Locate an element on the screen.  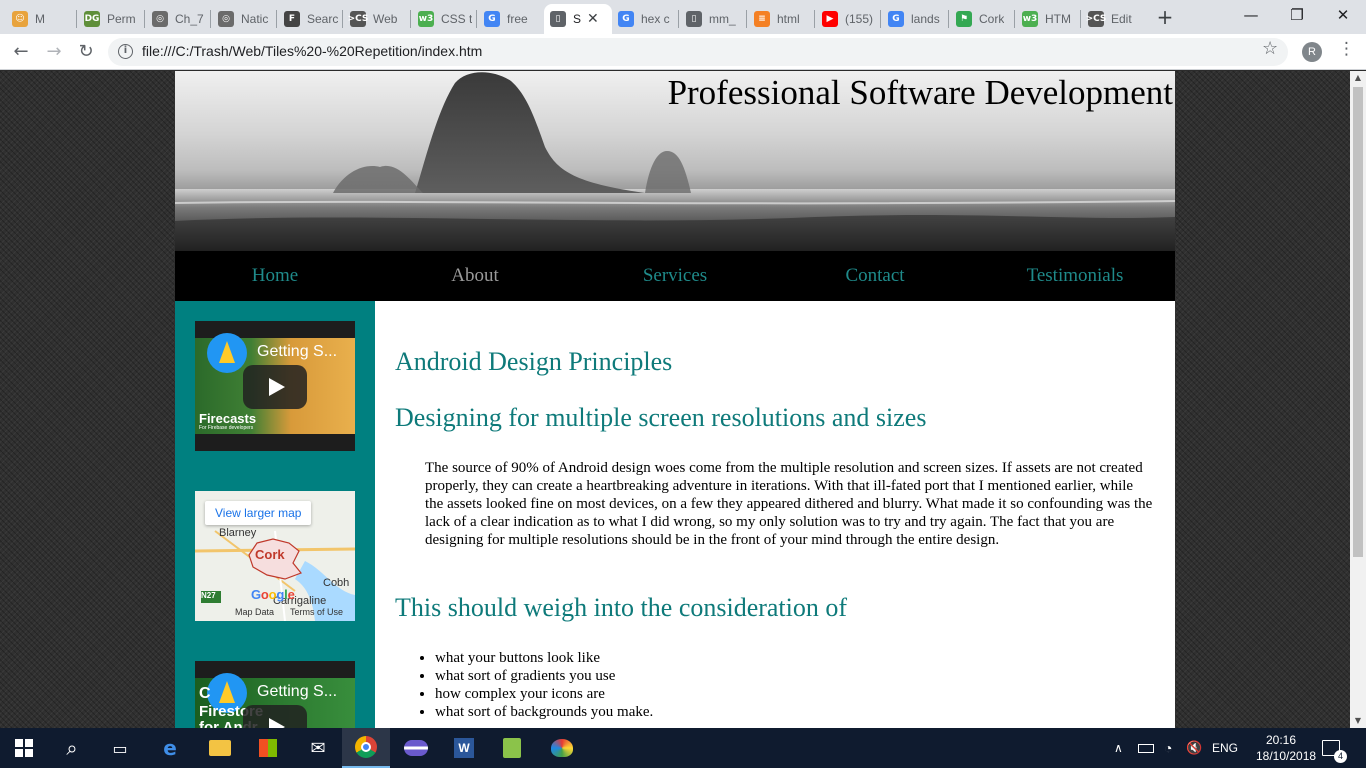
file-explorer-taskbar-button is located at coordinates (220, 748).